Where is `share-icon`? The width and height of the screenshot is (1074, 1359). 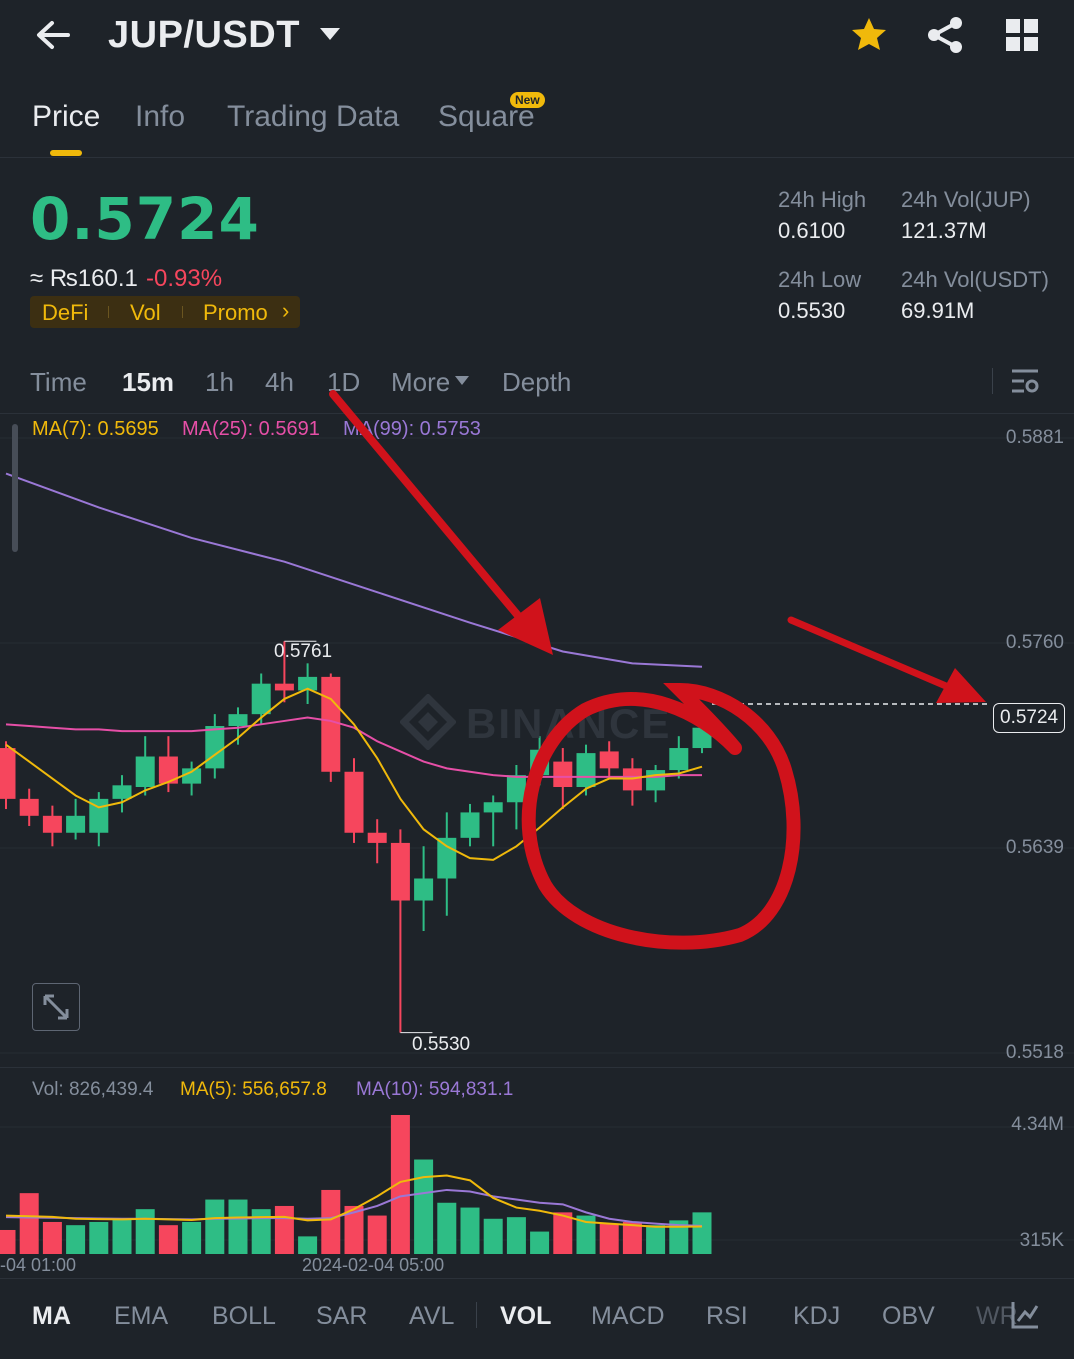
share-icon is located at coordinates (945, 35).